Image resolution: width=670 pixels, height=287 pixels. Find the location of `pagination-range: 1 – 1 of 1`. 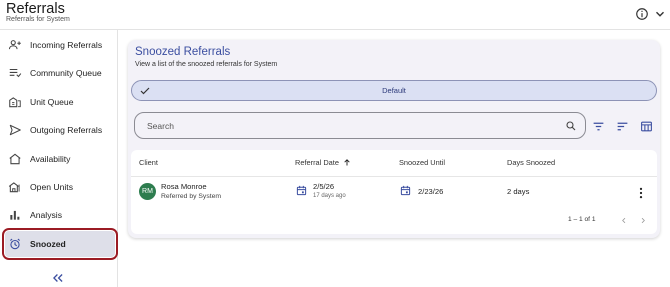

pagination-range: 1 – 1 of 1 is located at coordinates (582, 219).